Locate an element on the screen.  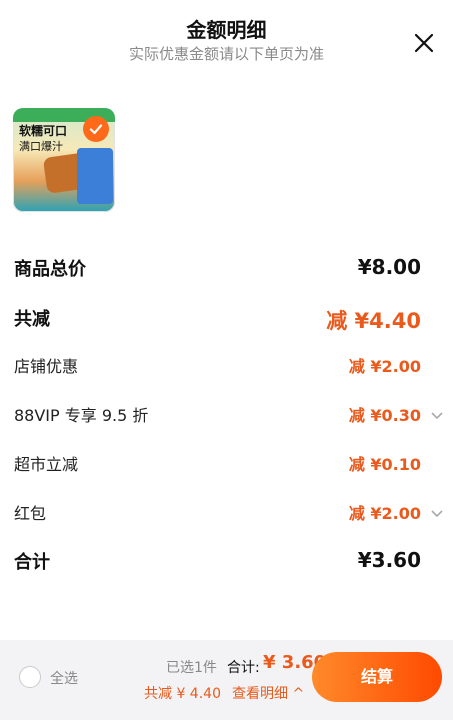
row-total-discount: 共减 减 ¥4.40 is located at coordinates (217, 319).